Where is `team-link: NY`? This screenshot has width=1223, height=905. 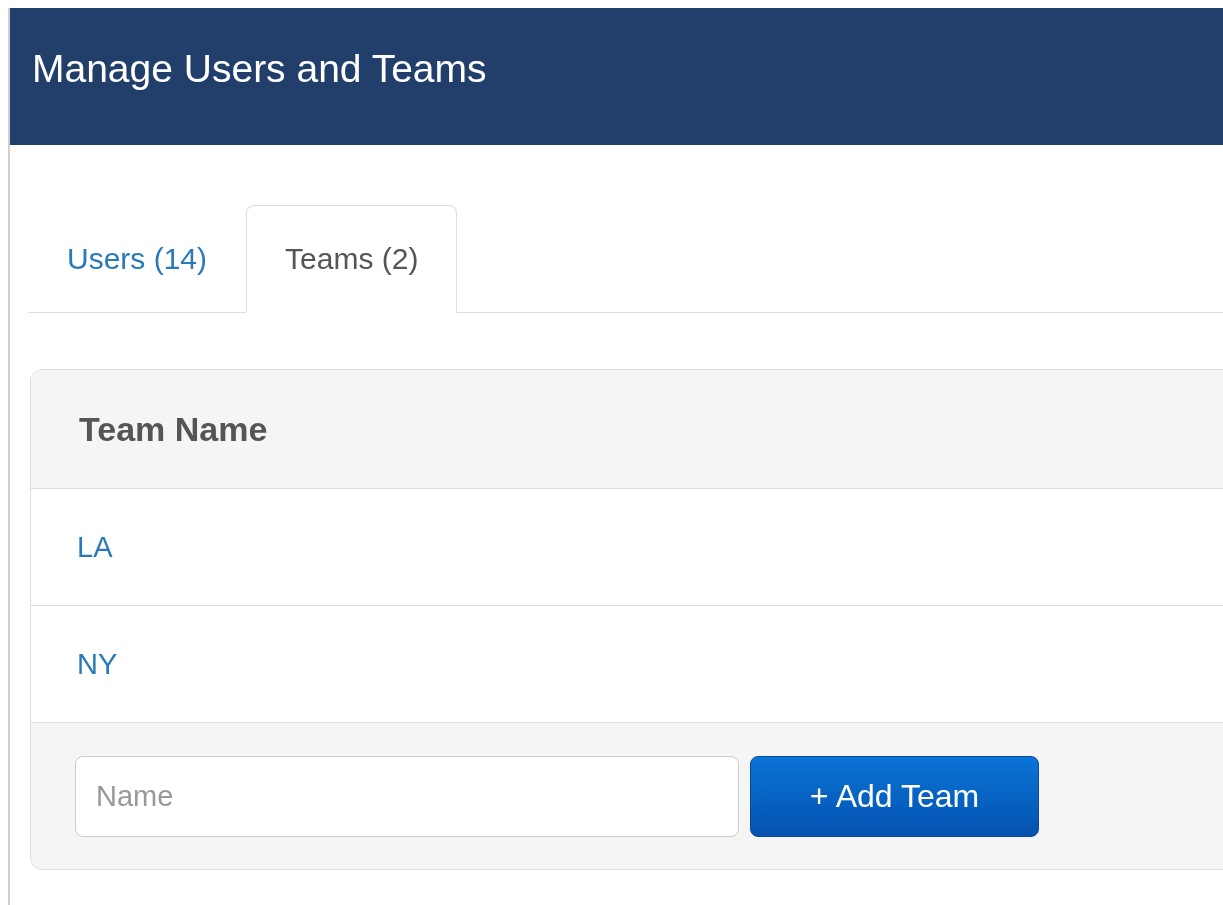
team-link: NY is located at coordinates (97, 664).